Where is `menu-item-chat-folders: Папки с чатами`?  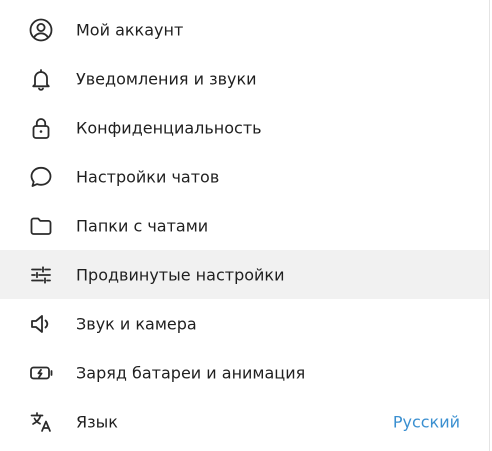 menu-item-chat-folders: Папки с чатами is located at coordinates (244, 225).